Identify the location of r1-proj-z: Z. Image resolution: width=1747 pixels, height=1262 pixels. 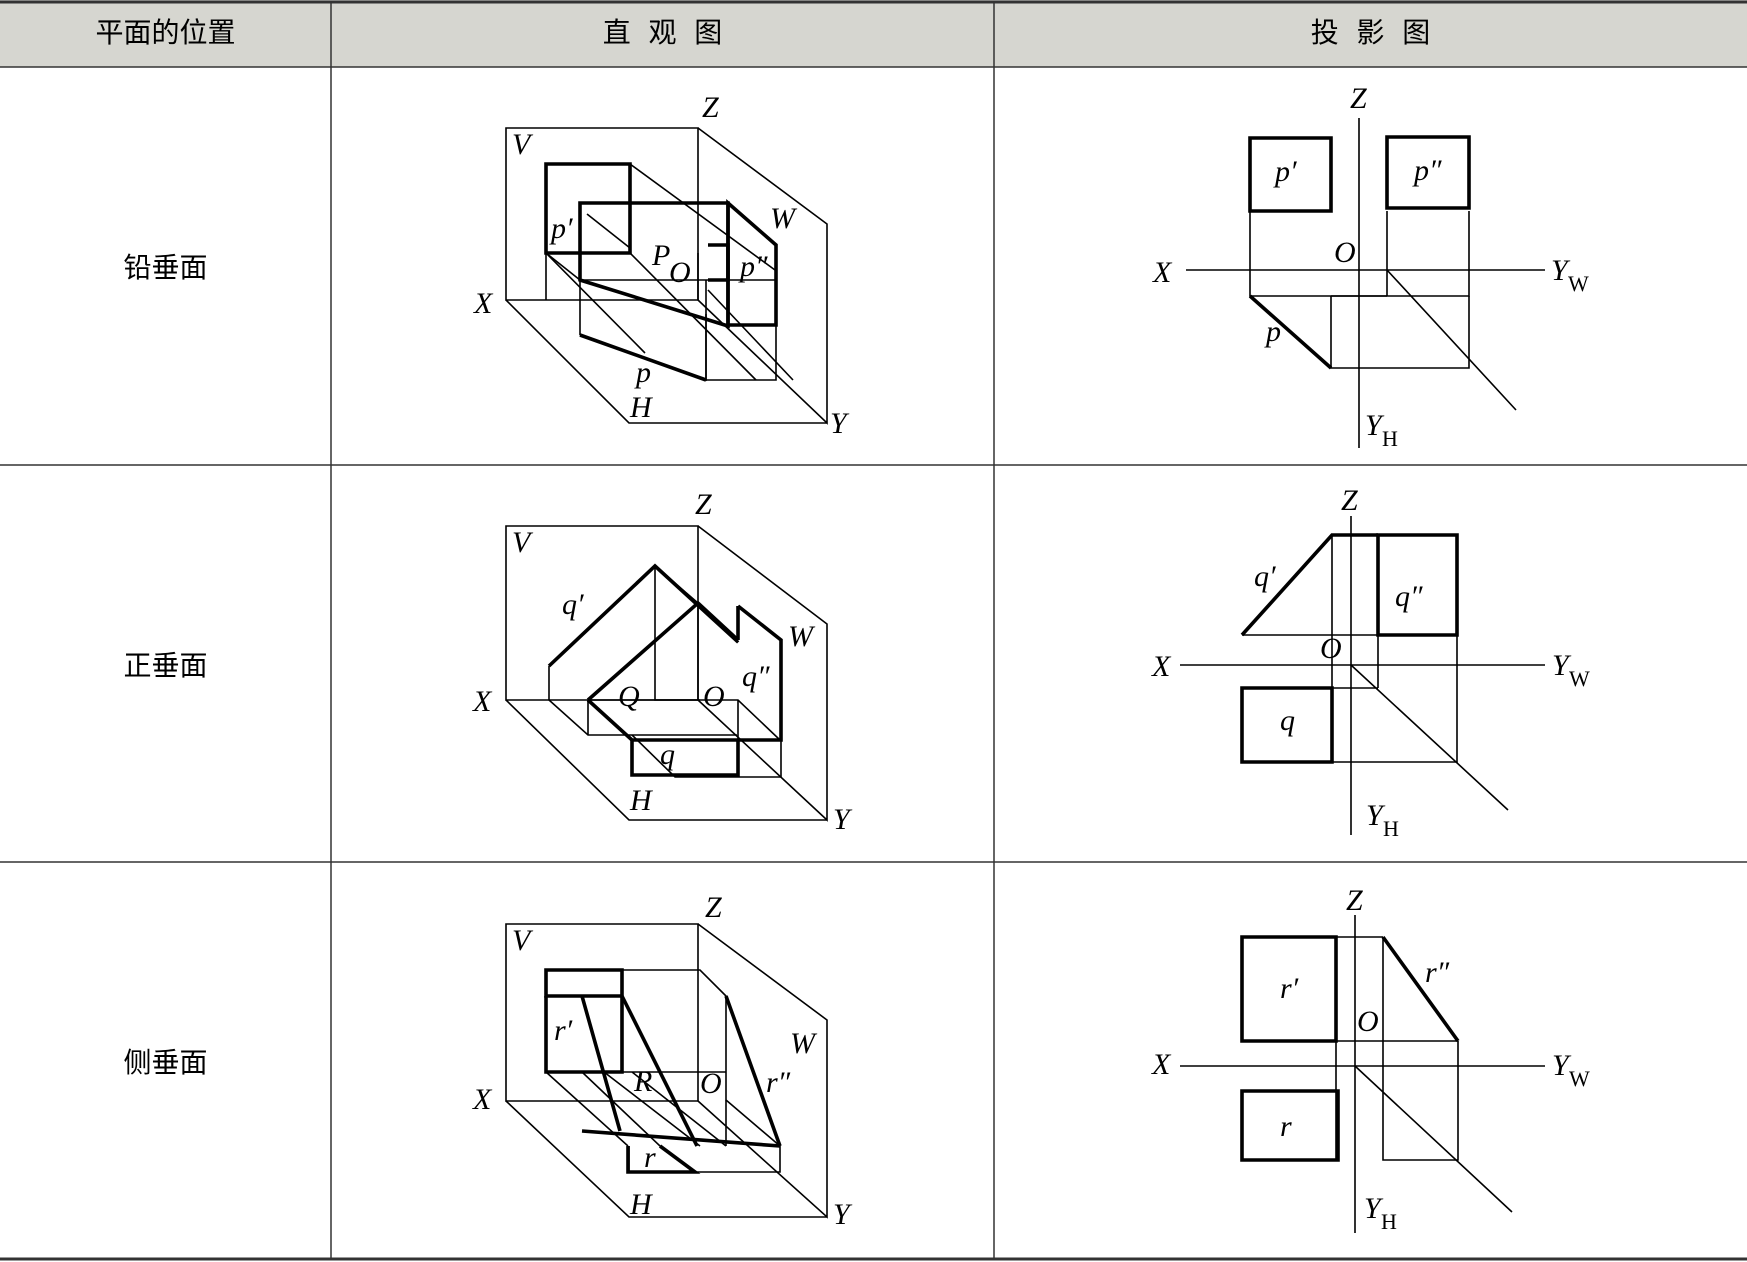
(1358, 98).